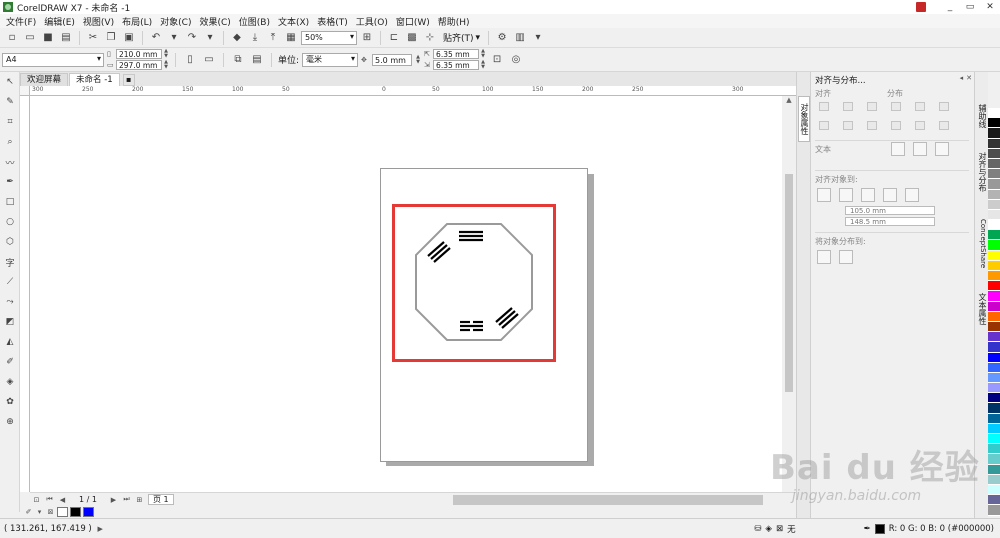  Describe the element at coordinates (474, 282) in the screenshot. I see `bagua-octagon-drawing` at that location.